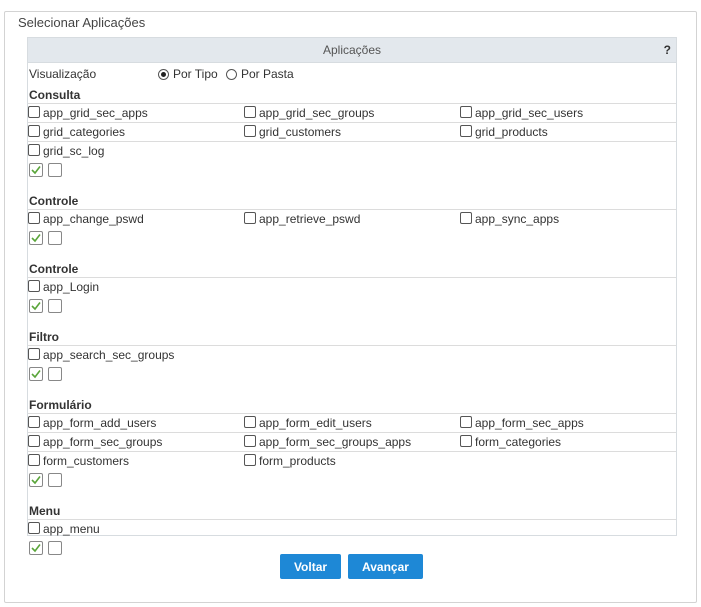  Describe the element at coordinates (44, 337) in the screenshot. I see `section-title: Filtro` at that location.